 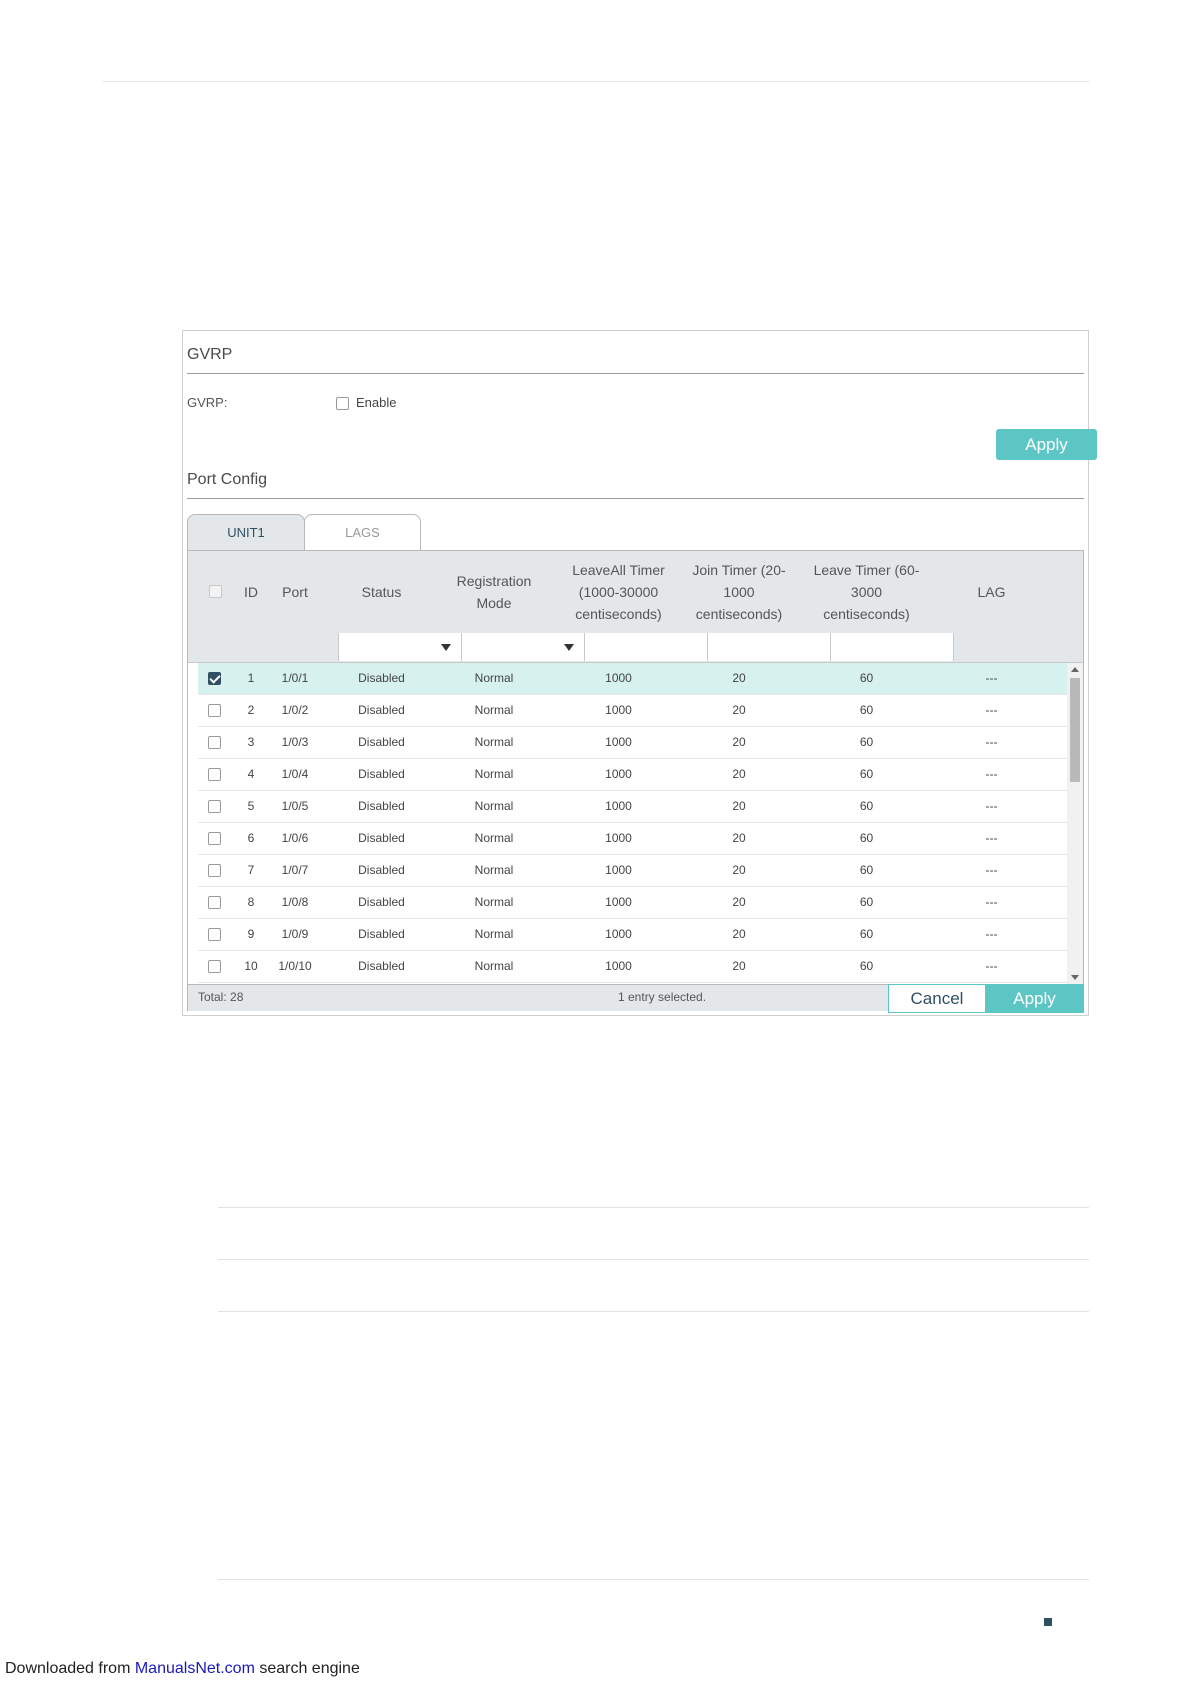 I want to click on selection-count: 1 entry selected., so click(x=662, y=997).